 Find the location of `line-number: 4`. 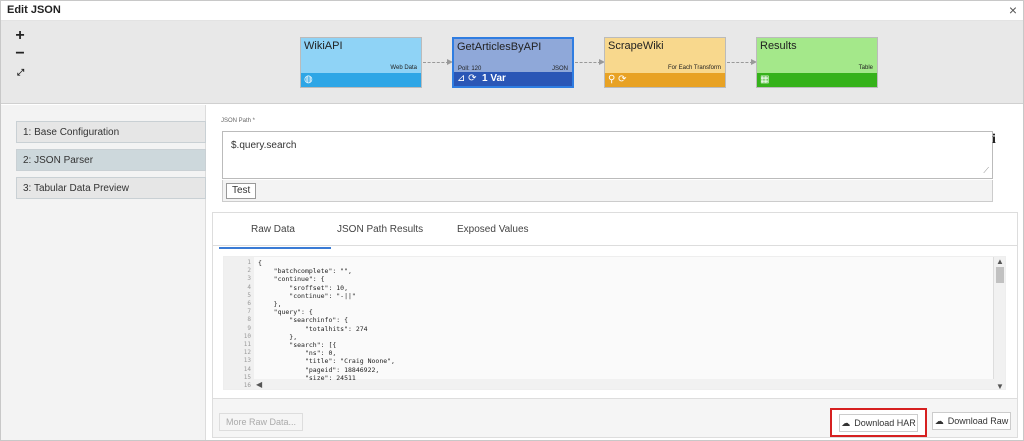

line-number: 4 is located at coordinates (249, 287).